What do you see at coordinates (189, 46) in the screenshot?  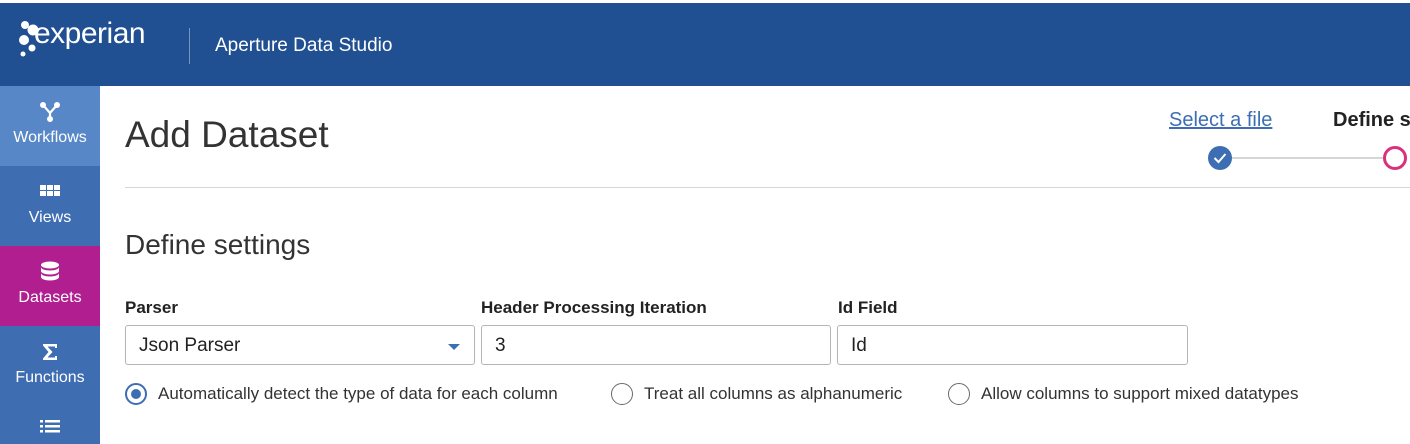 I see `header-divider` at bounding box center [189, 46].